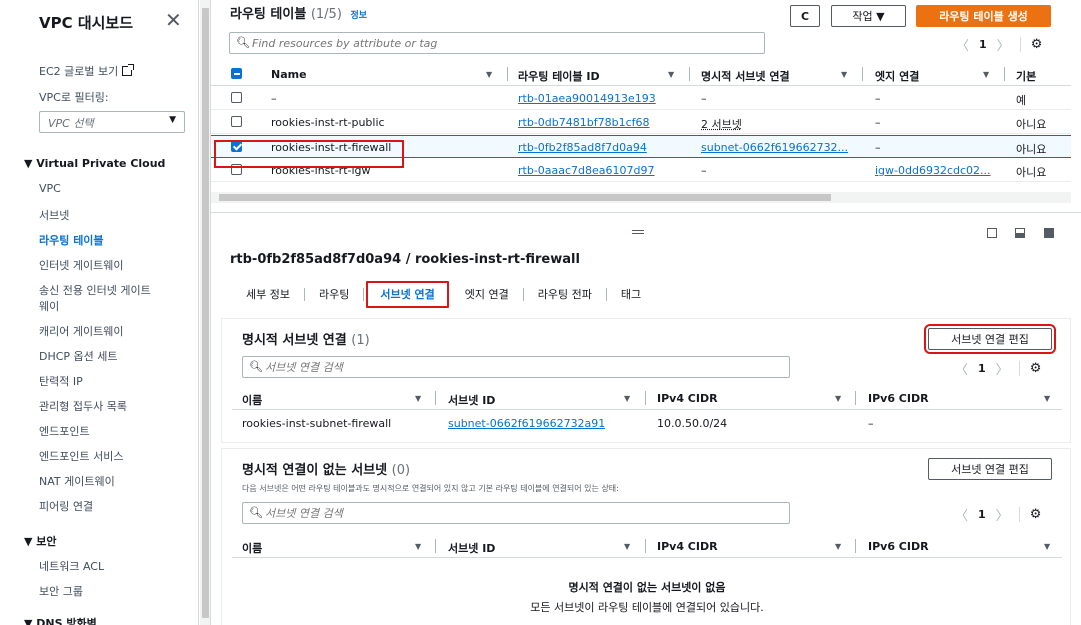 Image resolution: width=1081 pixels, height=625 pixels. What do you see at coordinates (95, 290) in the screenshot?
I see `sidebar-item-egress-only-igw: 송신 전용 인터넷 게이트` at bounding box center [95, 290].